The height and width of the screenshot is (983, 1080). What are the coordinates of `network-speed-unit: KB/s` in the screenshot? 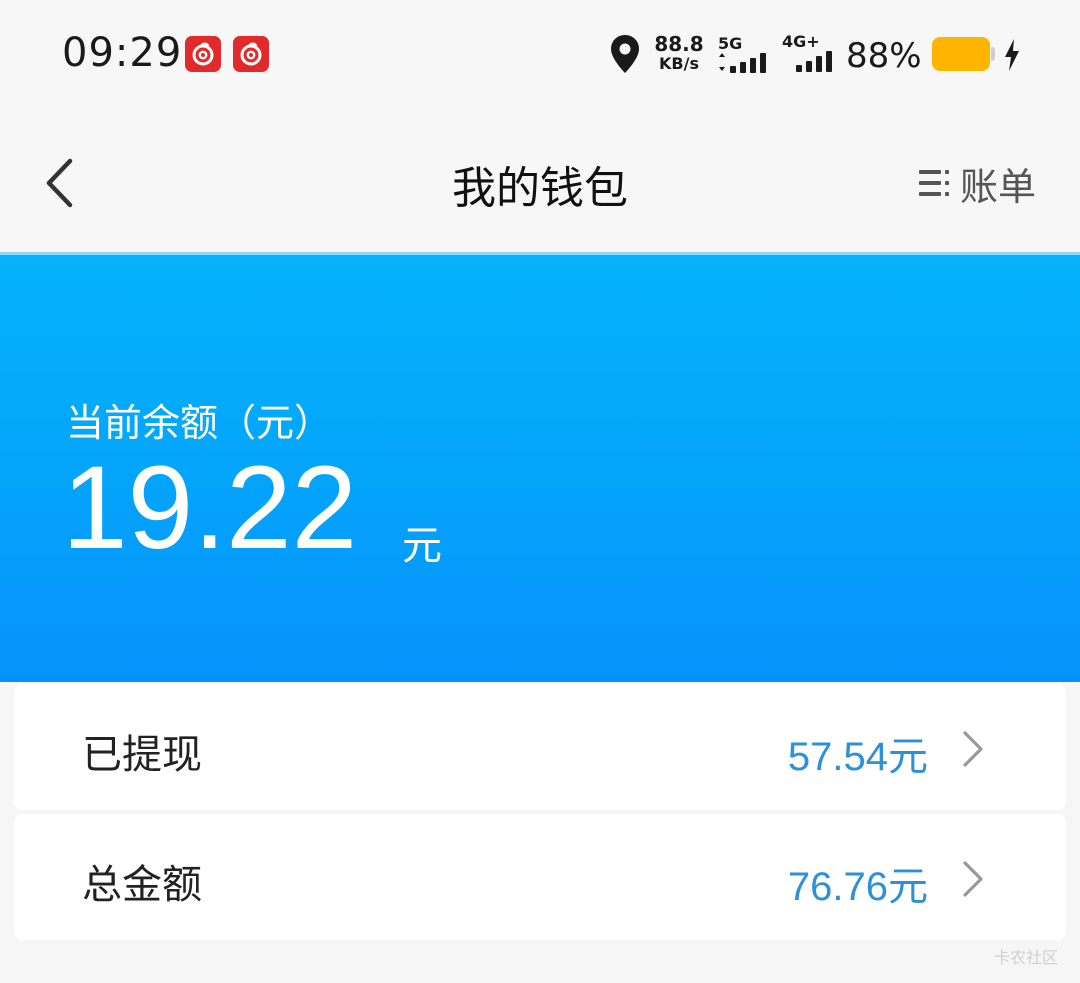 It's located at (679, 63).